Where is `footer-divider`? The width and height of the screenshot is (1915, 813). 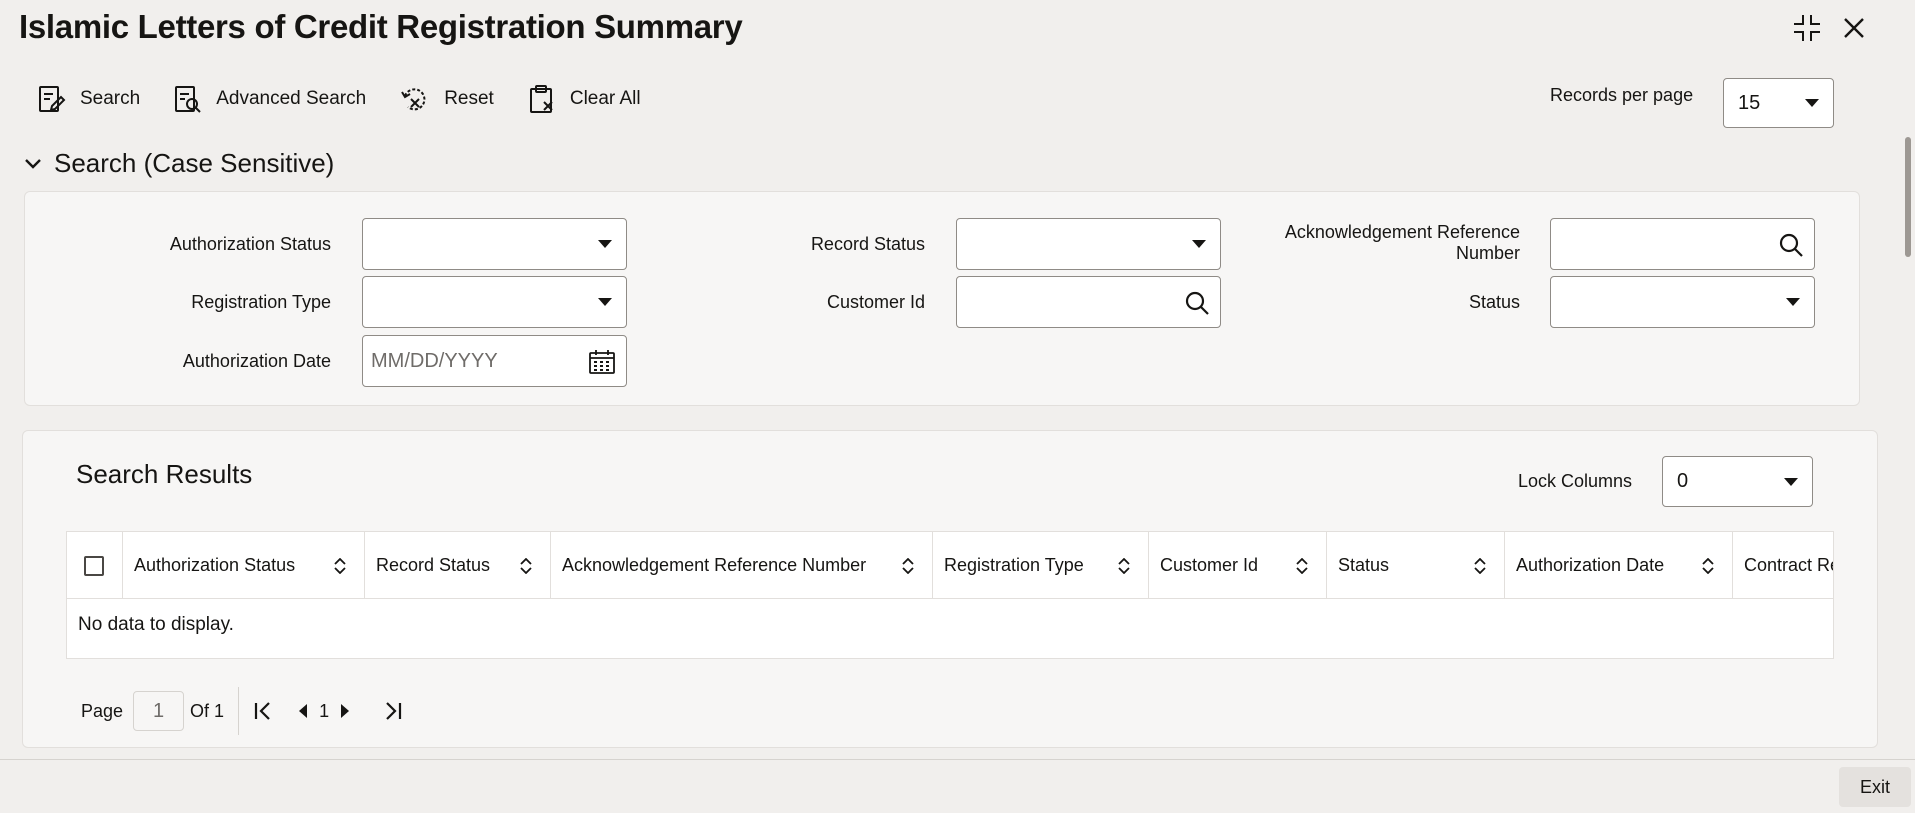
footer-divider is located at coordinates (957, 759).